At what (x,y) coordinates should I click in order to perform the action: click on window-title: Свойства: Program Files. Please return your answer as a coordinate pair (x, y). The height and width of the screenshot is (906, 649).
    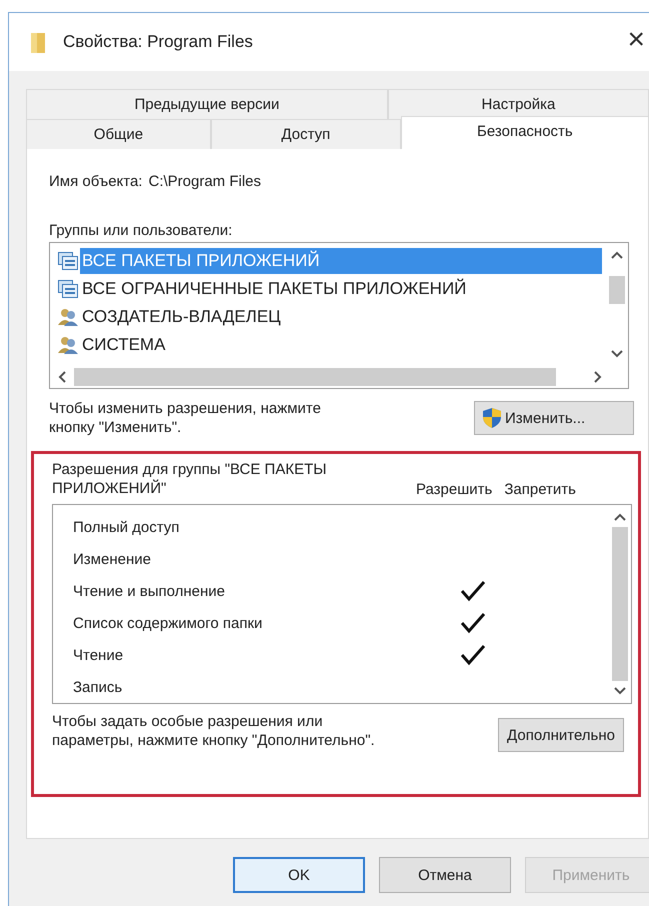
    Looking at the image, I should click on (158, 42).